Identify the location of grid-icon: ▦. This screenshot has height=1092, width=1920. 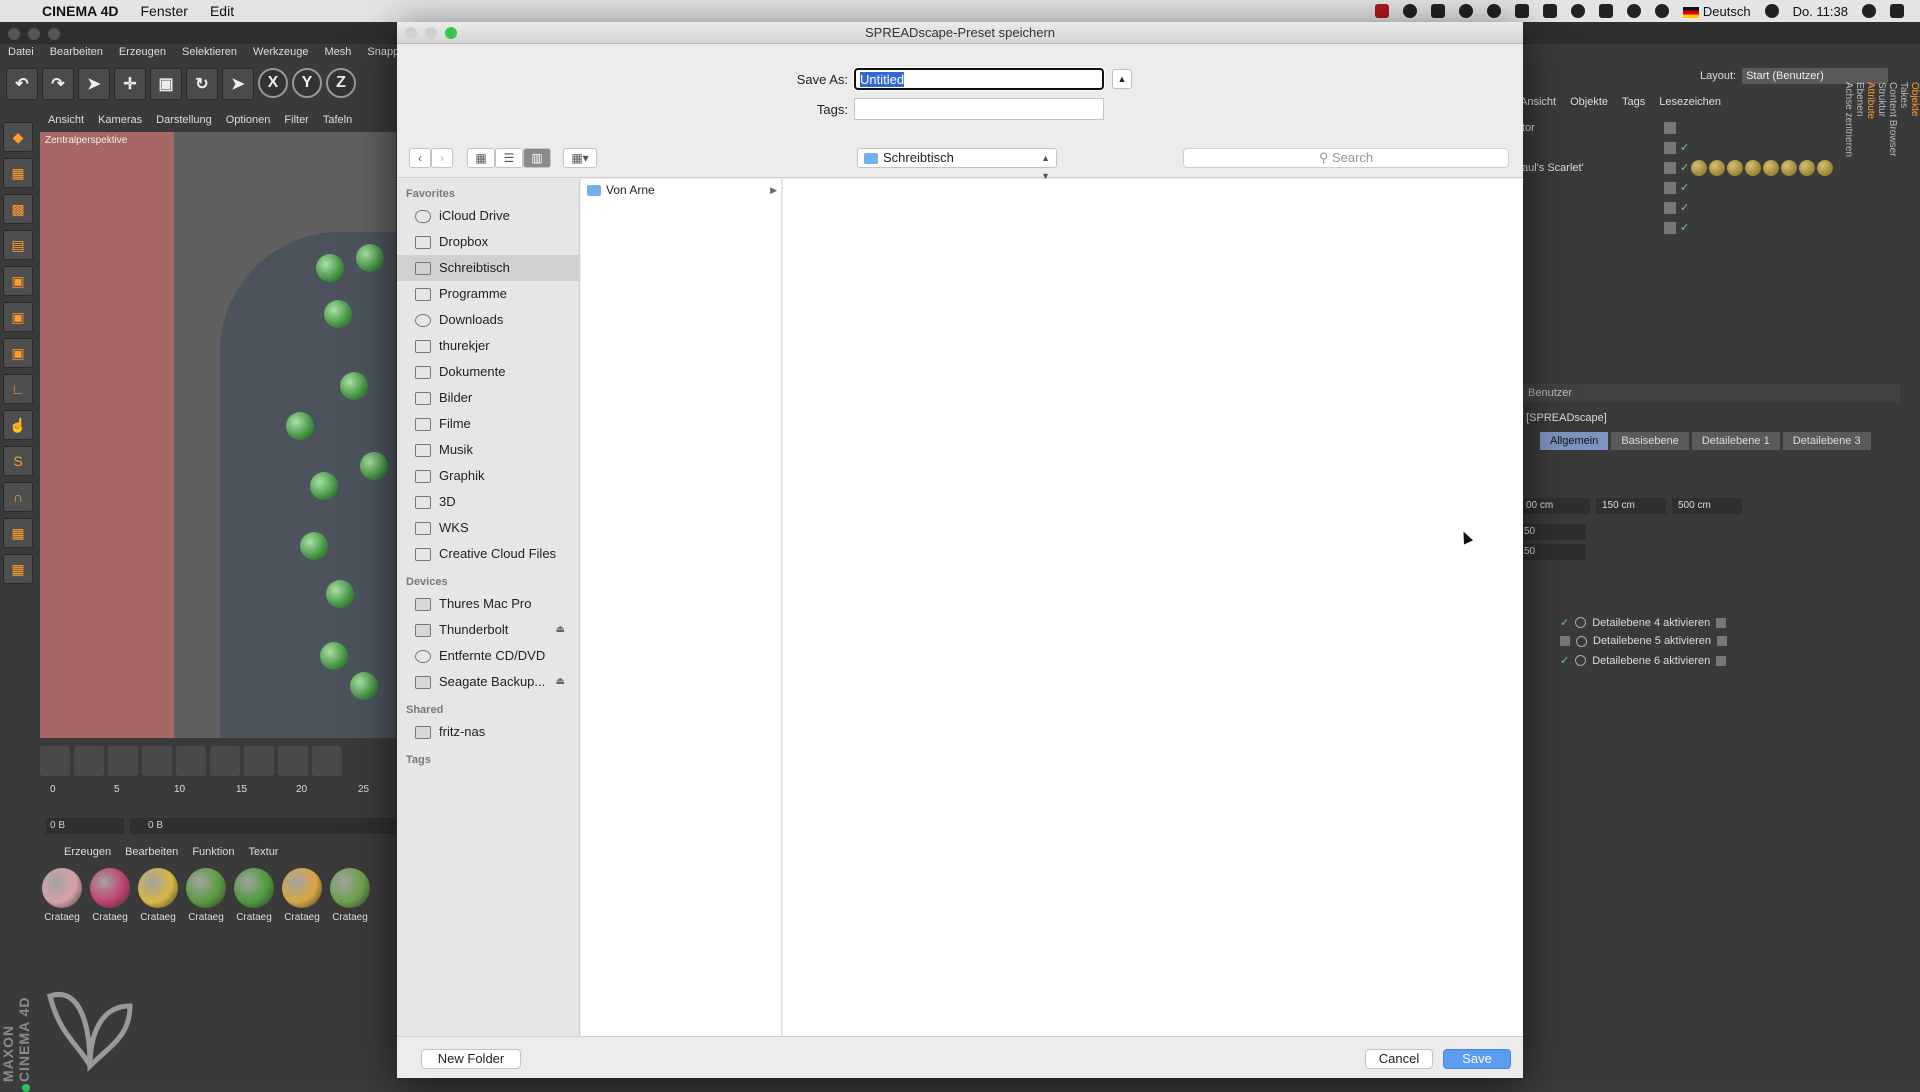
(18, 533).